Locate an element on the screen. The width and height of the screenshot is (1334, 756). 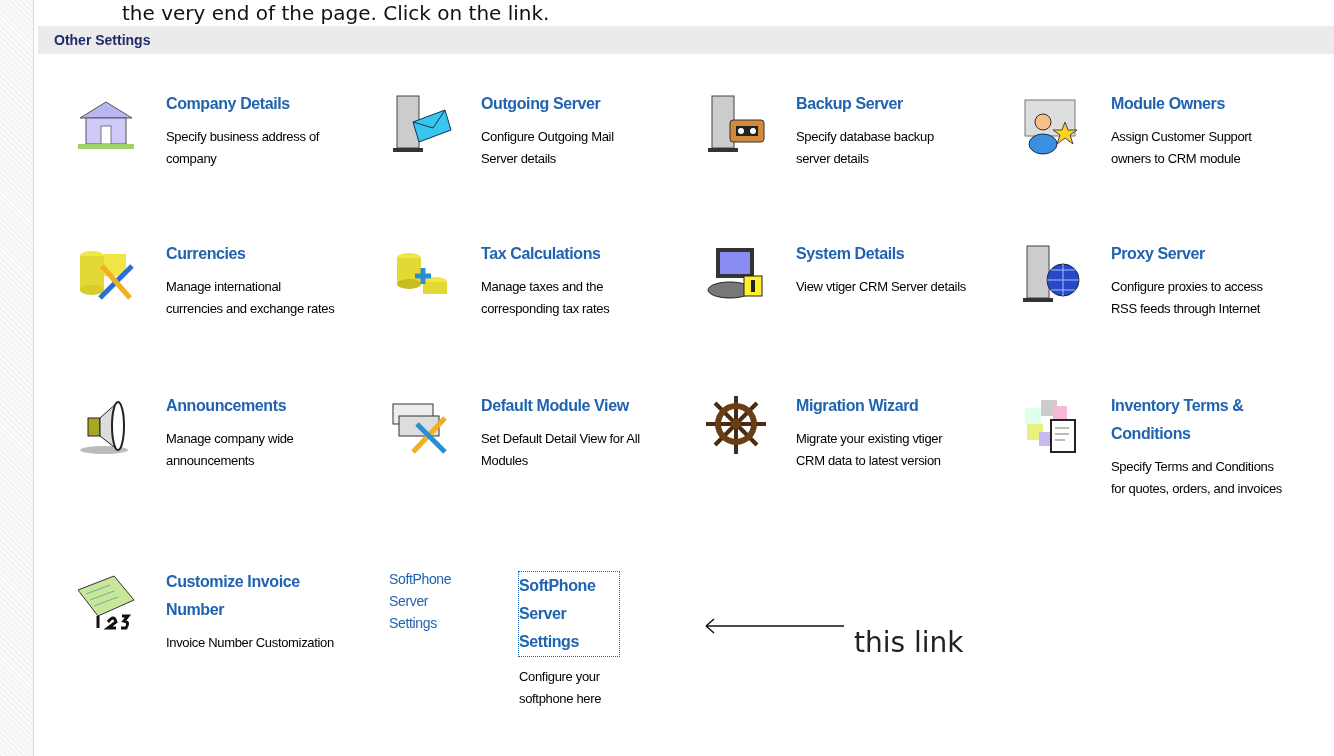
setting-description: Configure proxies to access RSS feeds through Internet is located at coordinates (1187, 298).